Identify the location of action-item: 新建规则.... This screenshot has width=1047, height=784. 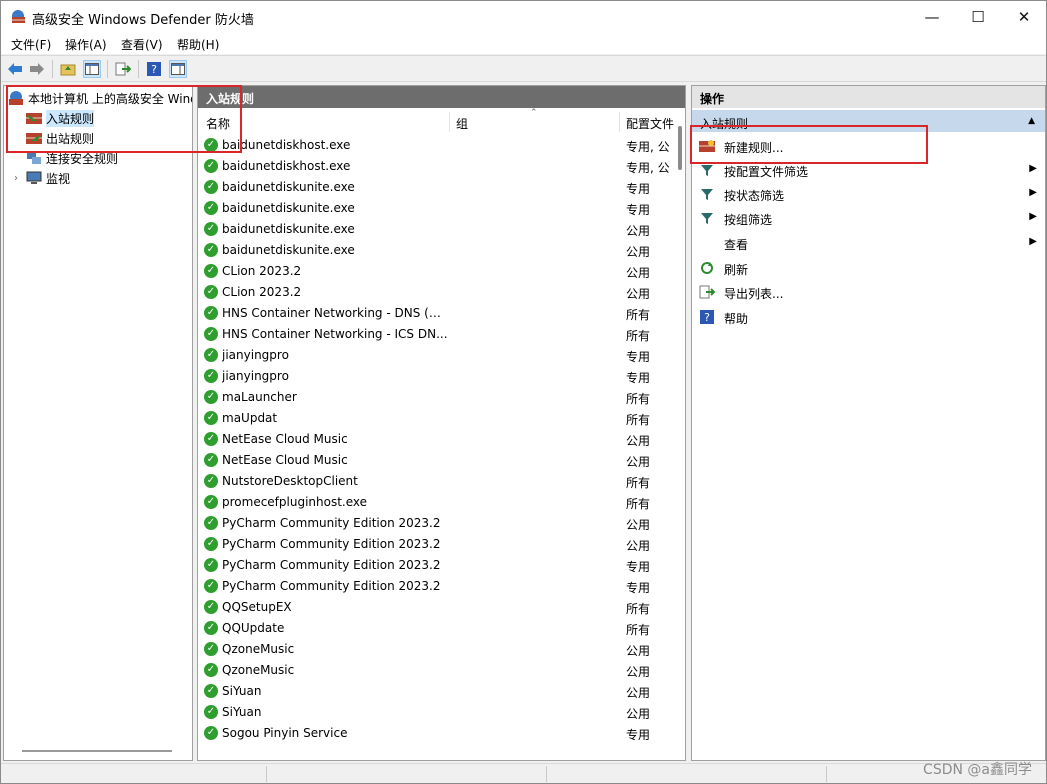
(868, 146).